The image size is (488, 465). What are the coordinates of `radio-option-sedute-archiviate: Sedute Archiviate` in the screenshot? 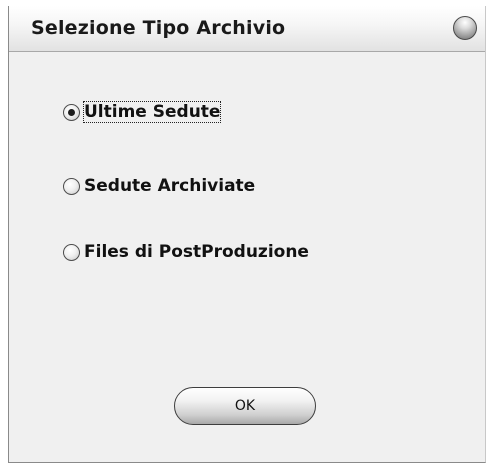 It's located at (159, 186).